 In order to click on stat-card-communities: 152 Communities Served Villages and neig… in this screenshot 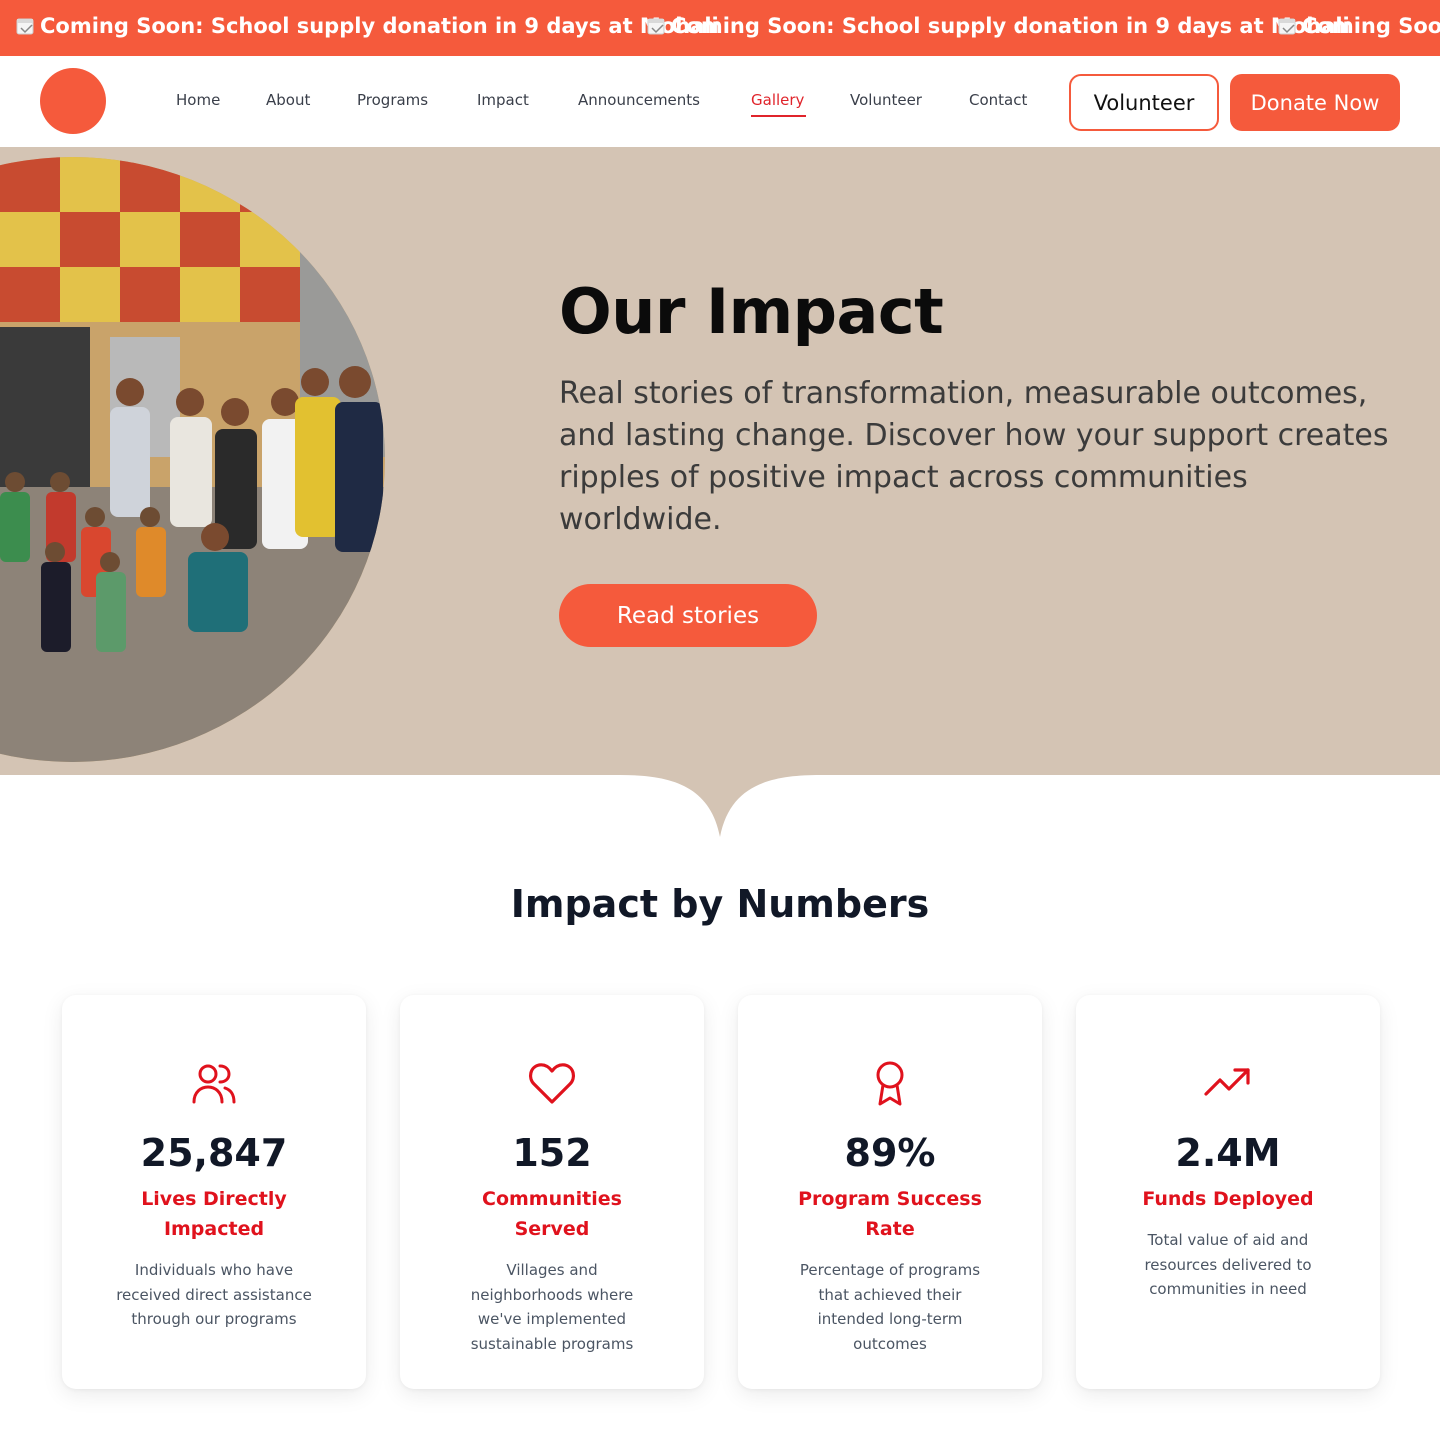, I will do `click(552, 1192)`.